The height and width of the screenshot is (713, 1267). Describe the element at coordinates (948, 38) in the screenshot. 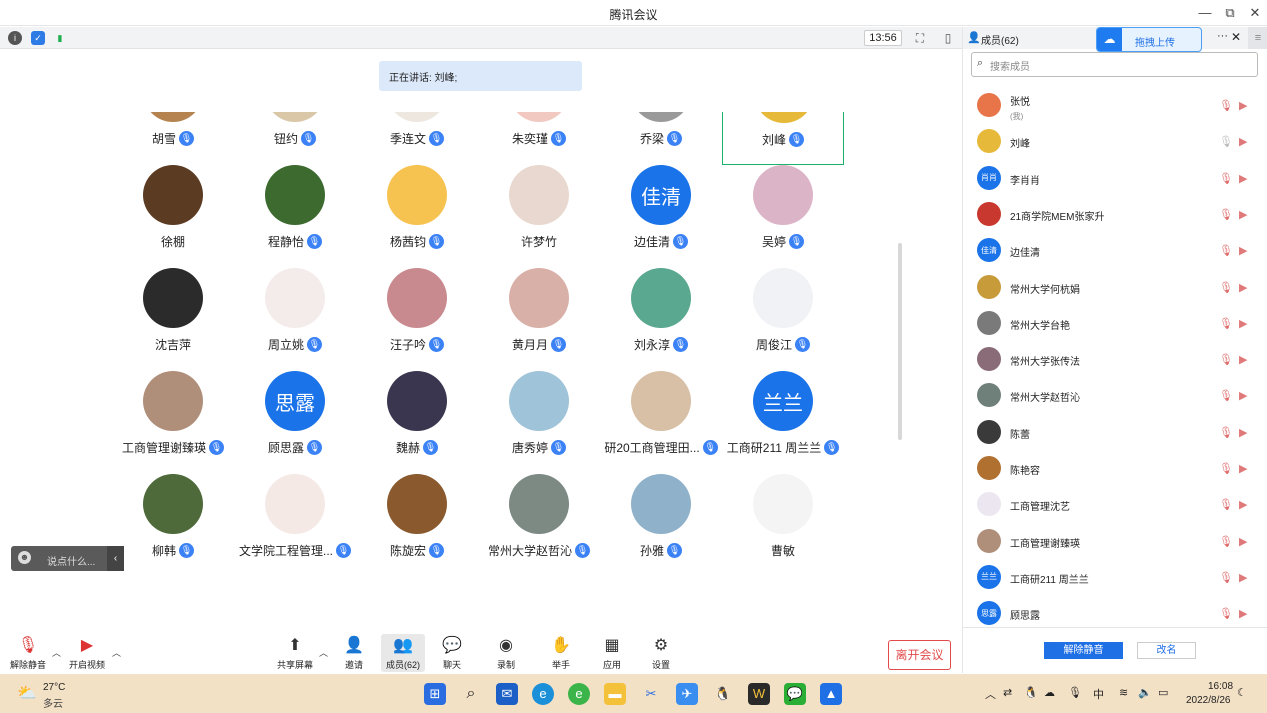

I see `layout-icon: ▯` at that location.